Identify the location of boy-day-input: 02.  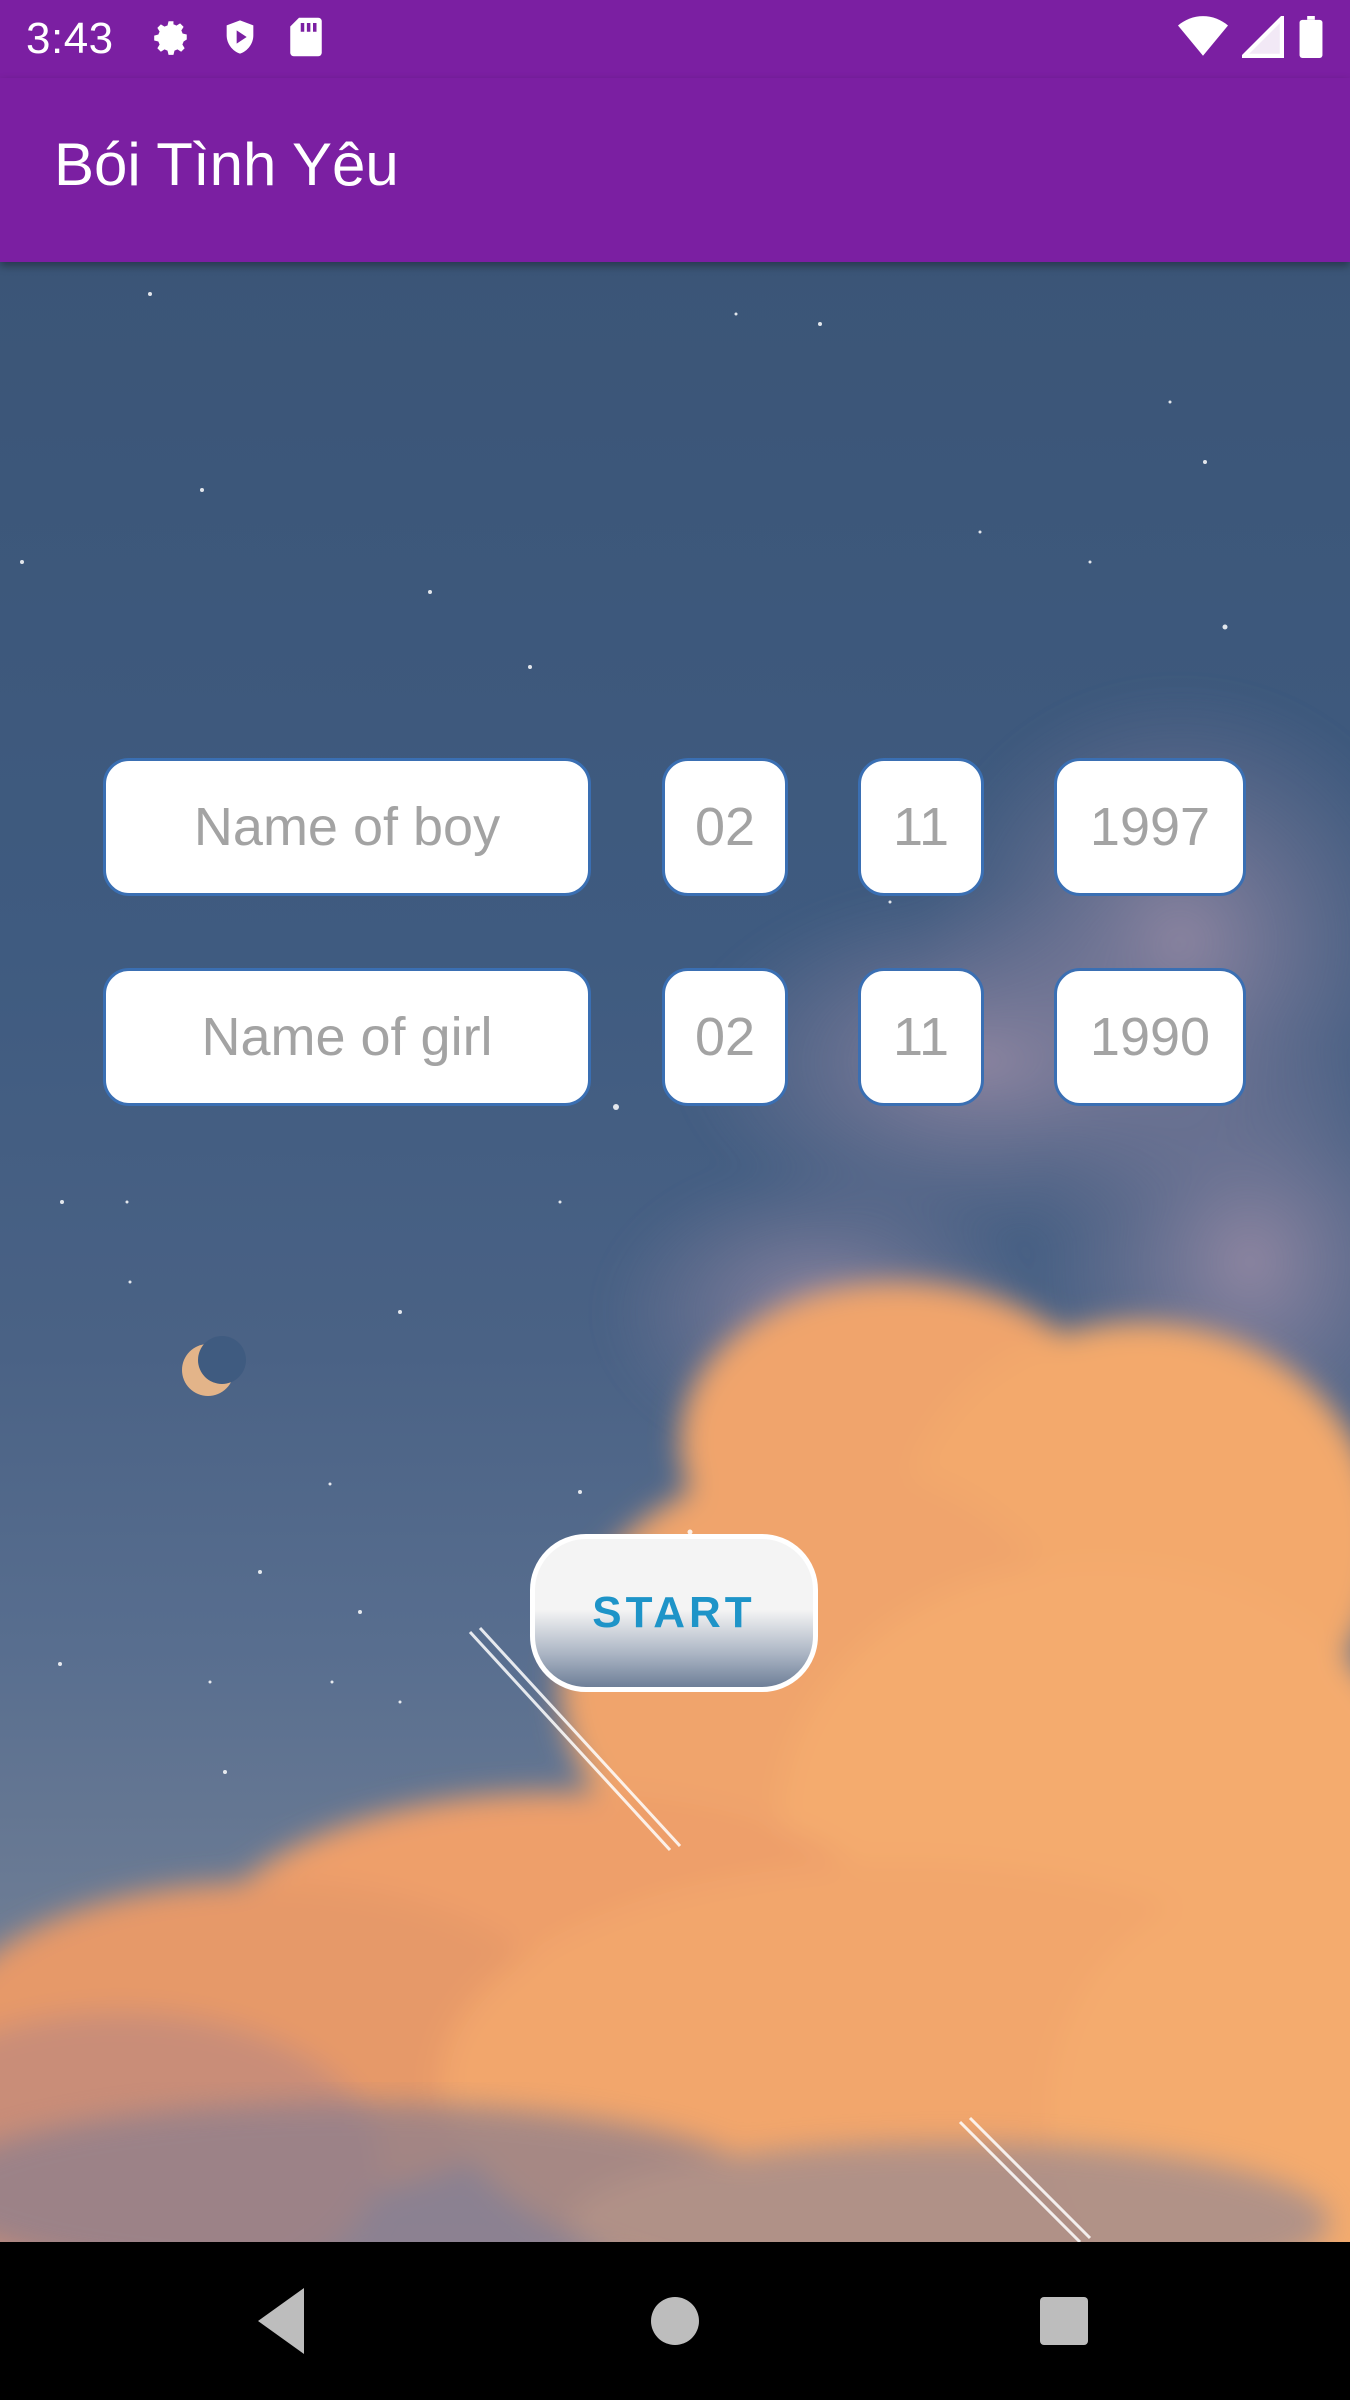
(725, 827).